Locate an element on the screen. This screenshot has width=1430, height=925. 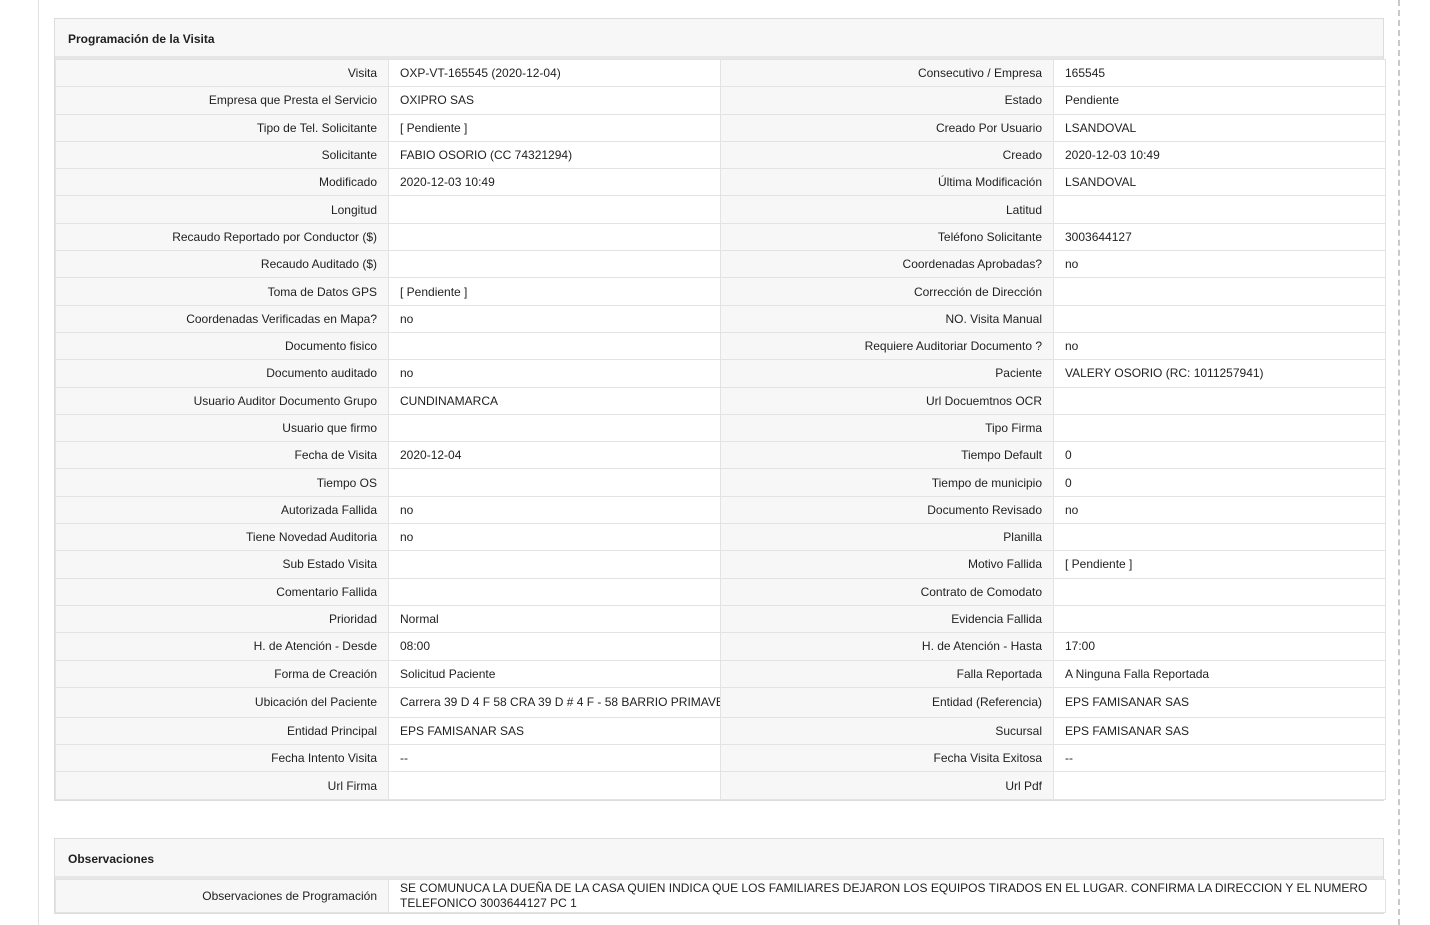
field-label: Evidencia Fallida is located at coordinates (887, 619).